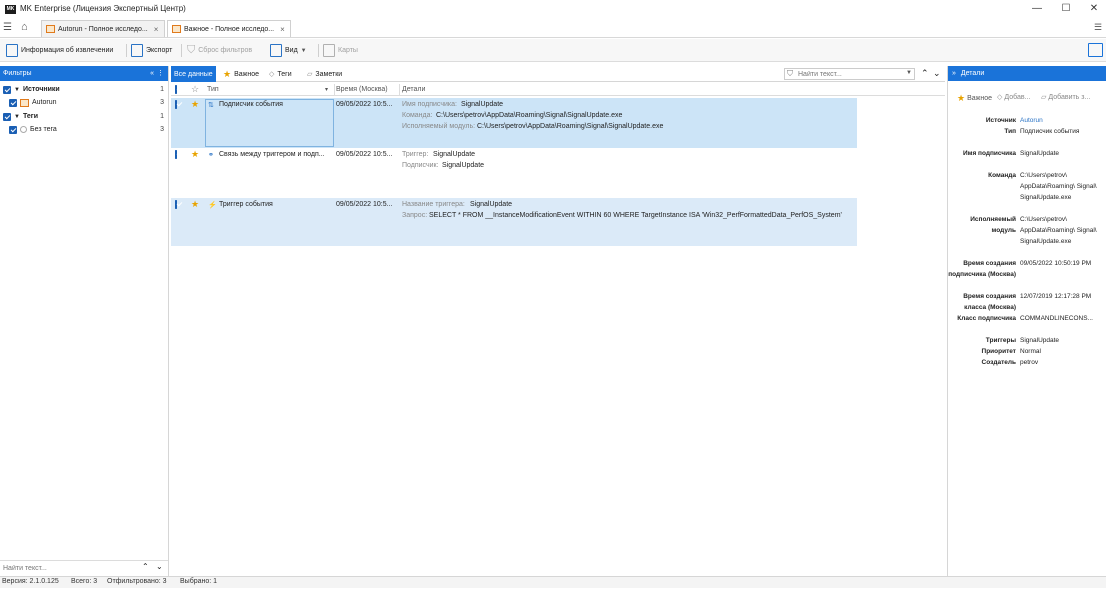  I want to click on column-type: Тип, so click(213, 89).